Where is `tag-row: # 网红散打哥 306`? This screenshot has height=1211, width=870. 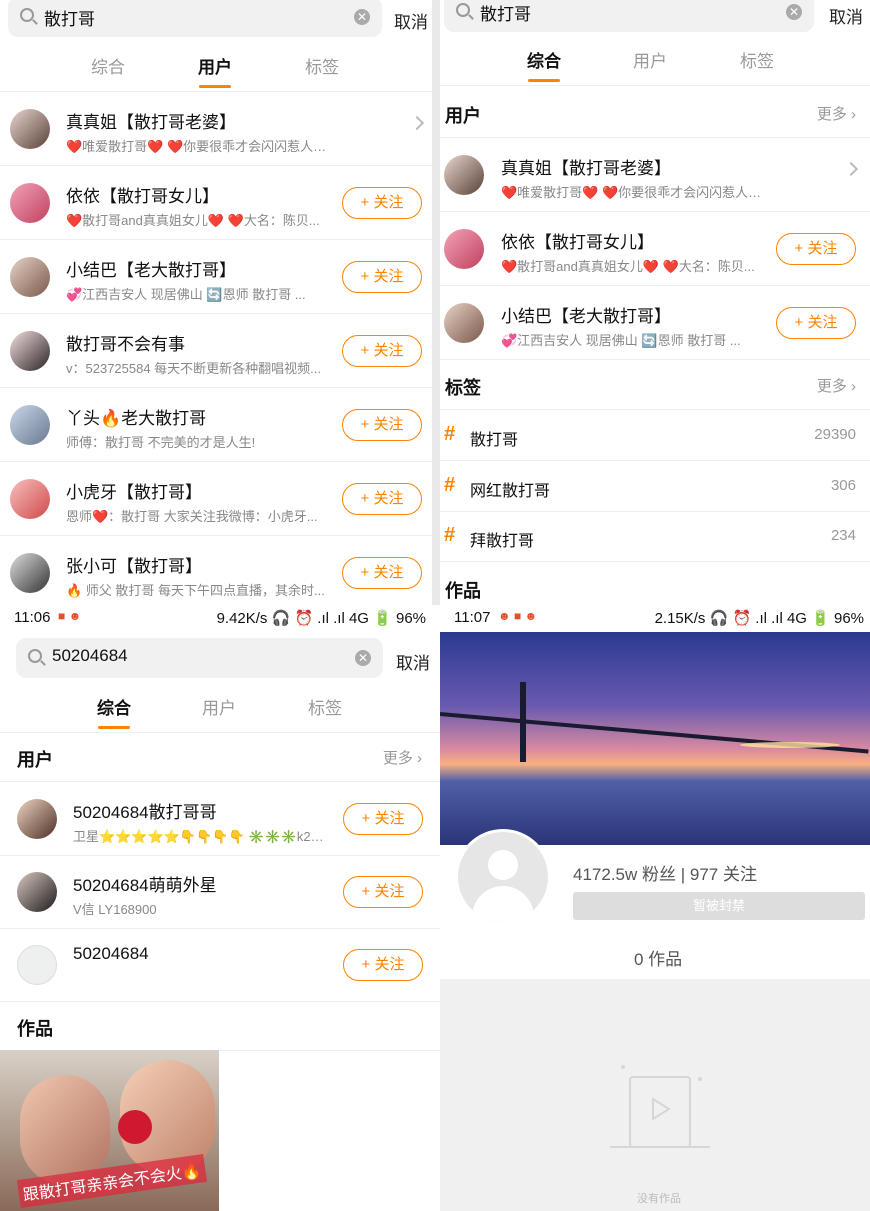 tag-row: # 网红散打哥 306 is located at coordinates (655, 487).